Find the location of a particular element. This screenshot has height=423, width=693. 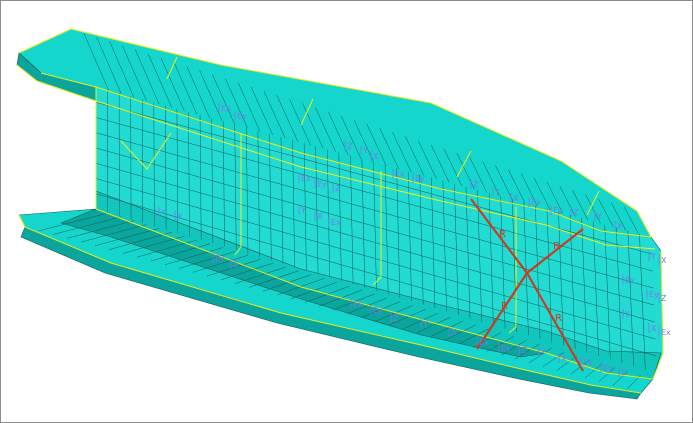

rigid-label-4: R is located at coordinates (558, 318).